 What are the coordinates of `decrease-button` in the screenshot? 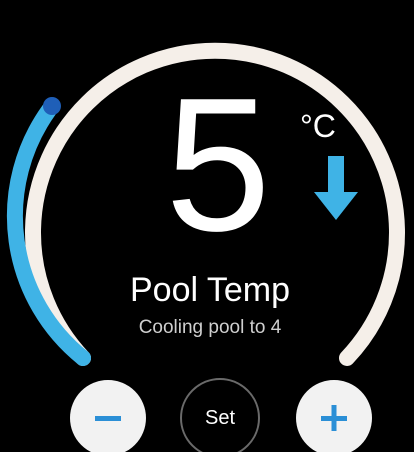 It's located at (108, 416).